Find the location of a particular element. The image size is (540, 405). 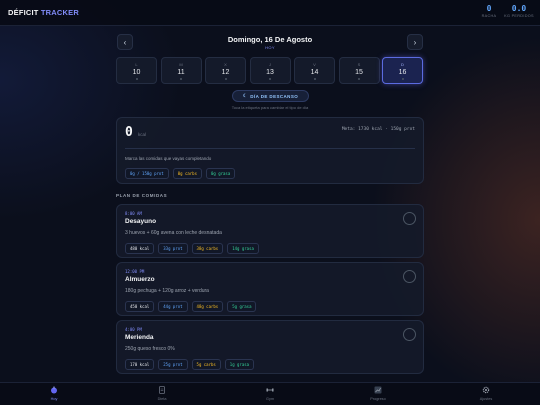

daily-goal: Meta: 1730 kcal · 150g prot is located at coordinates (378, 129).